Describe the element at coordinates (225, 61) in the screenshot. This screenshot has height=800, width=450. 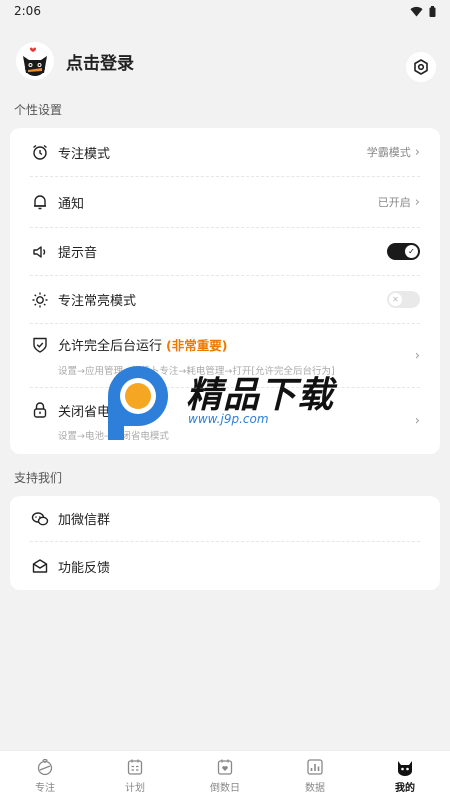
I see `profile-header: 点击登录` at that location.